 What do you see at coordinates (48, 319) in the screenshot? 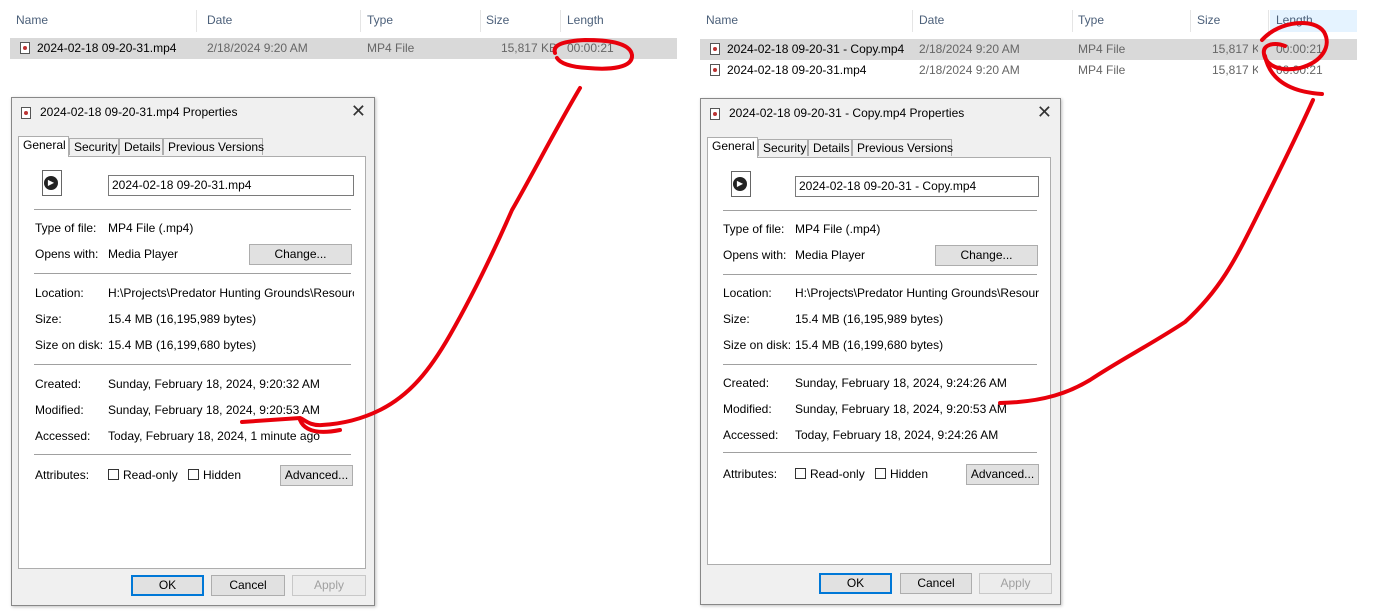
I see `size-label: Size:` at bounding box center [48, 319].